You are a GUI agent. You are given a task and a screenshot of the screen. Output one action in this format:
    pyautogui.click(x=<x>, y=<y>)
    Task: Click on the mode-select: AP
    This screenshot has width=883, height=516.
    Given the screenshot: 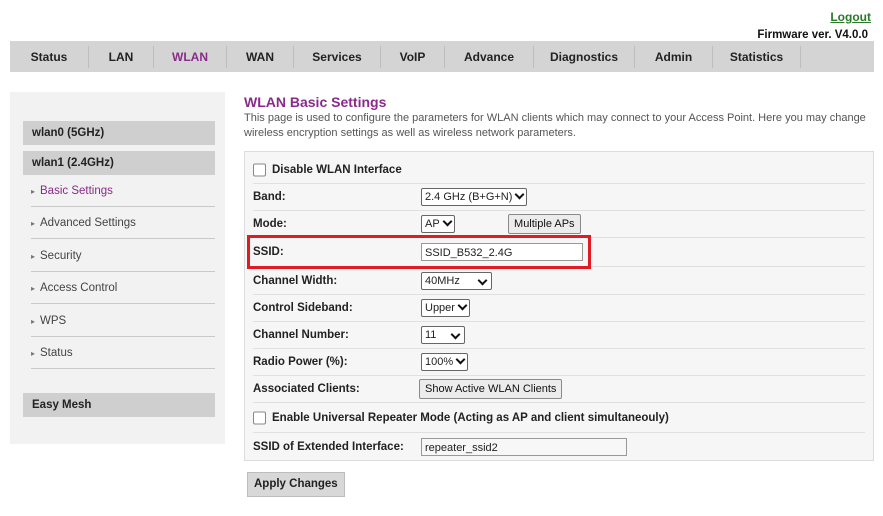 What is the action you would take?
    pyautogui.click(x=438, y=223)
    